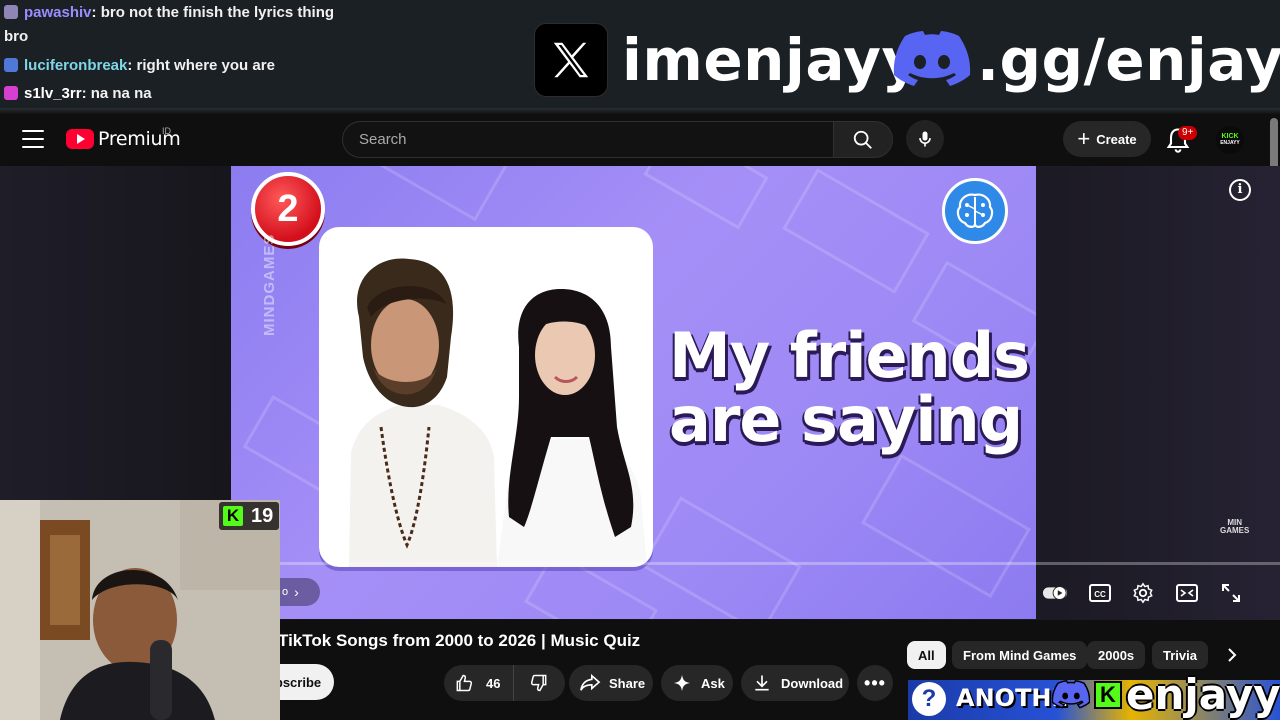 The image size is (1280, 720). Describe the element at coordinates (123, 138) in the screenshot. I see `youtube-premium-logo: Premium ID` at that location.